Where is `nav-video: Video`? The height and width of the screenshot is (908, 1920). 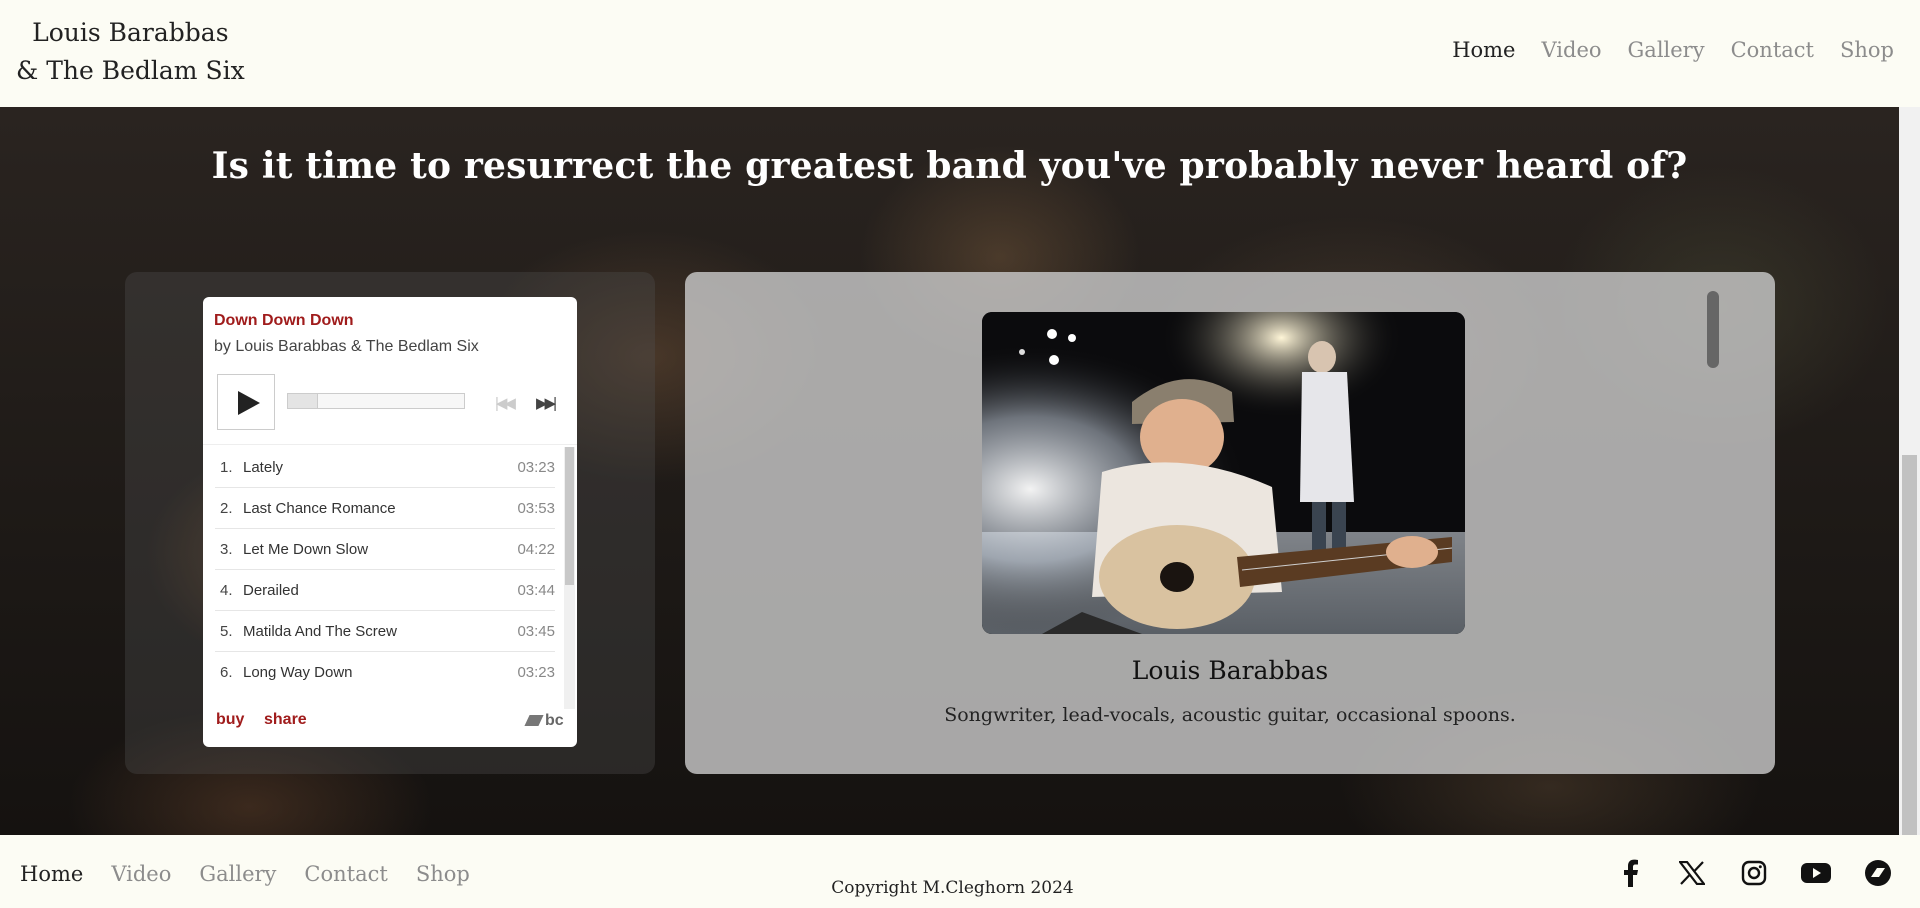 nav-video: Video is located at coordinates (1572, 50).